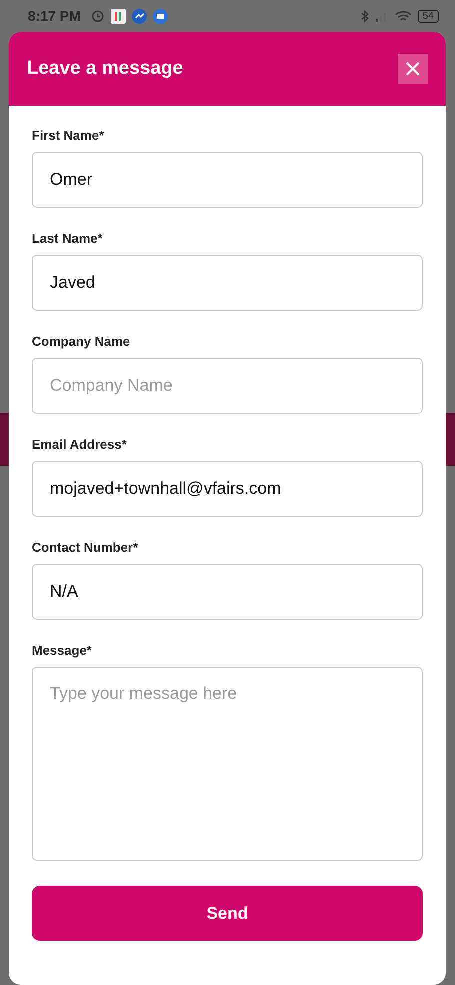 This screenshot has height=985, width=455. What do you see at coordinates (227, 386) in the screenshot?
I see `input-field: Company Name` at bounding box center [227, 386].